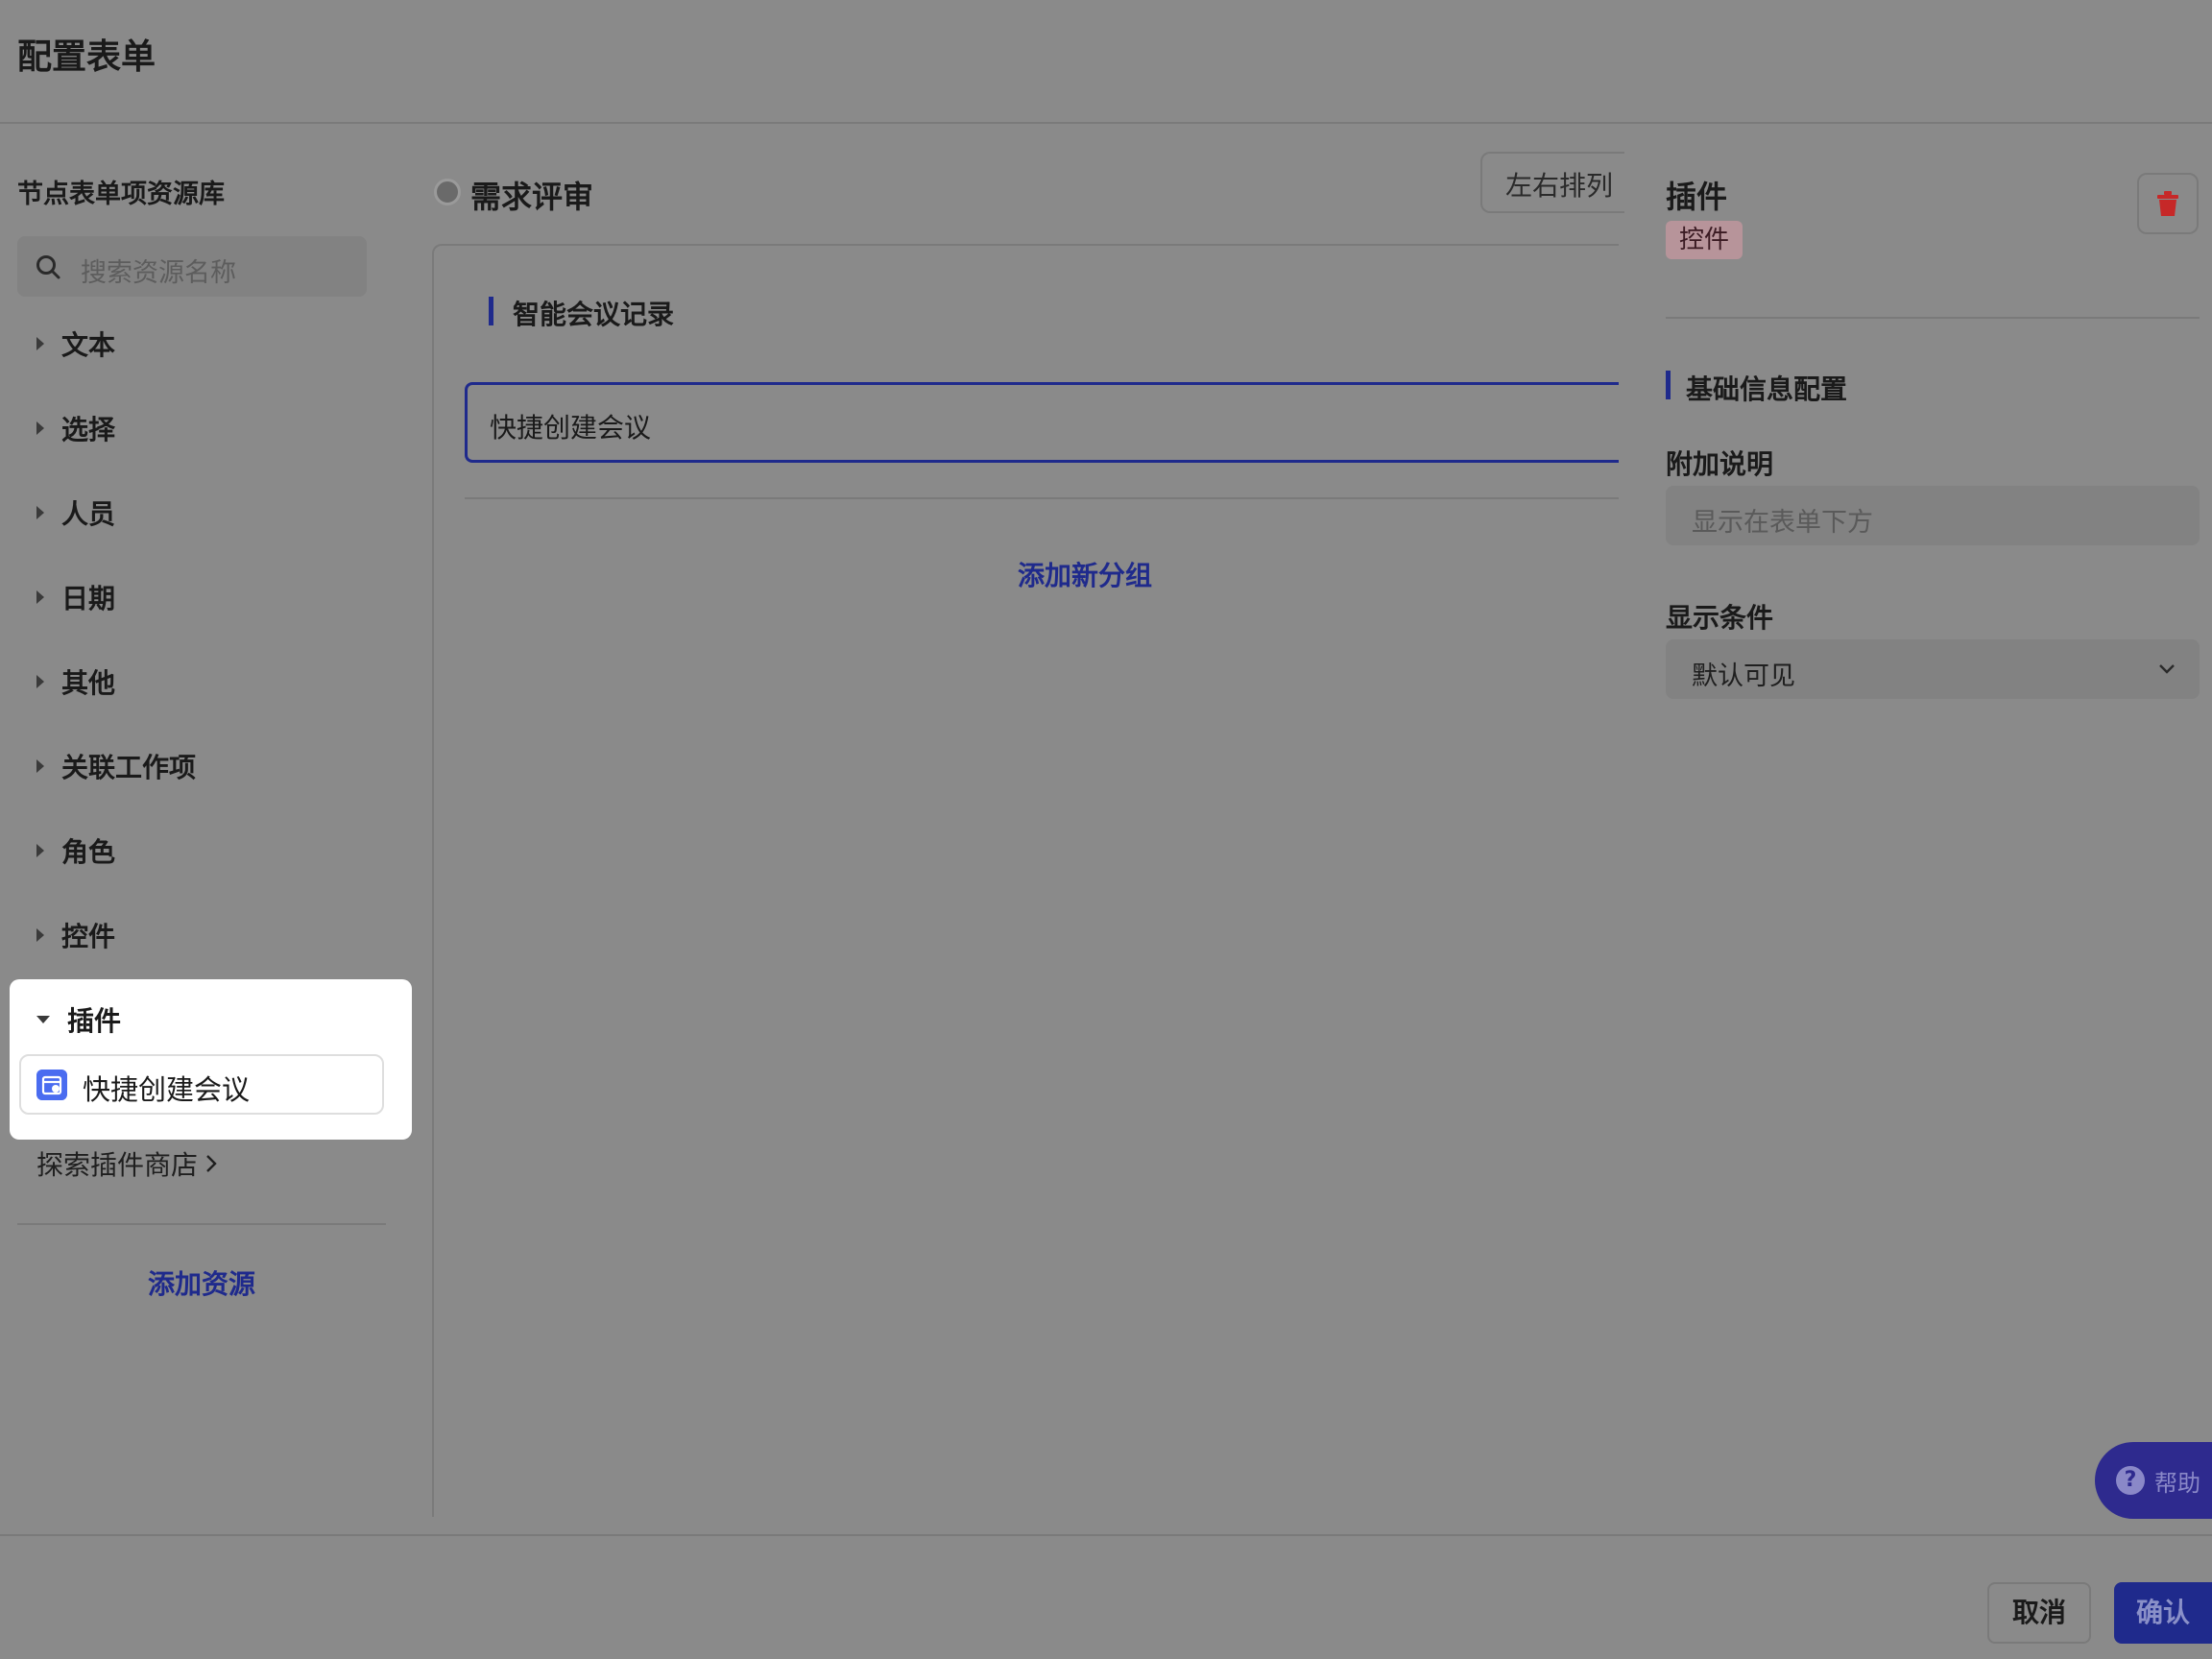 Image resolution: width=2212 pixels, height=1659 pixels. What do you see at coordinates (1669, 385) in the screenshot?
I see `section-accent-bar` at bounding box center [1669, 385].